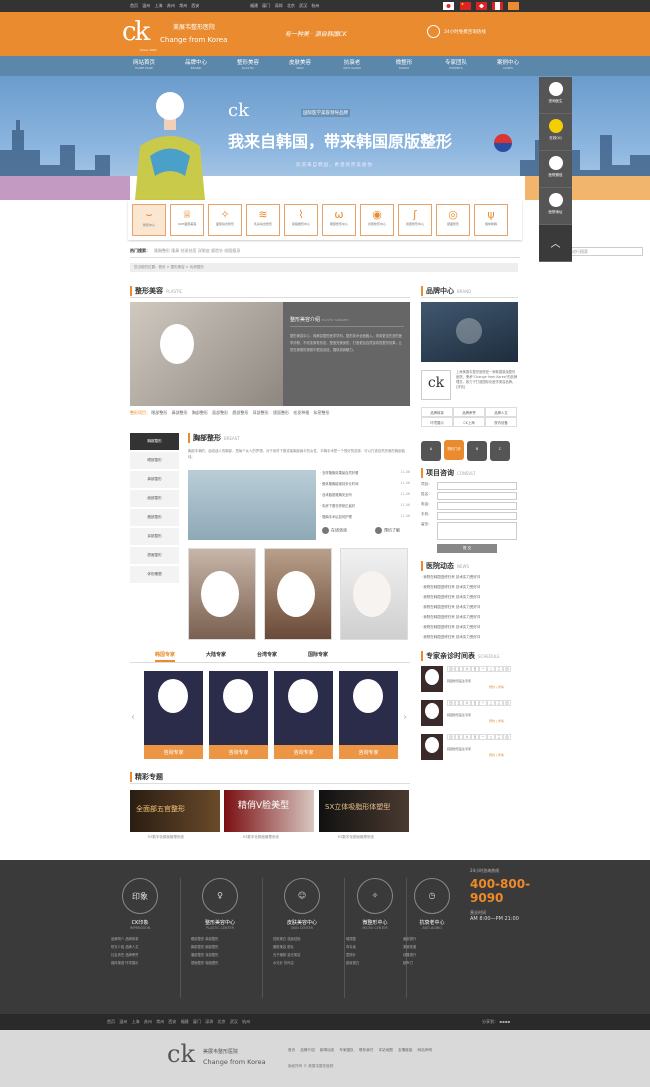 The image size is (650, 1087). I want to click on category-item: ◉ 鼻部整形中心, so click(377, 220).